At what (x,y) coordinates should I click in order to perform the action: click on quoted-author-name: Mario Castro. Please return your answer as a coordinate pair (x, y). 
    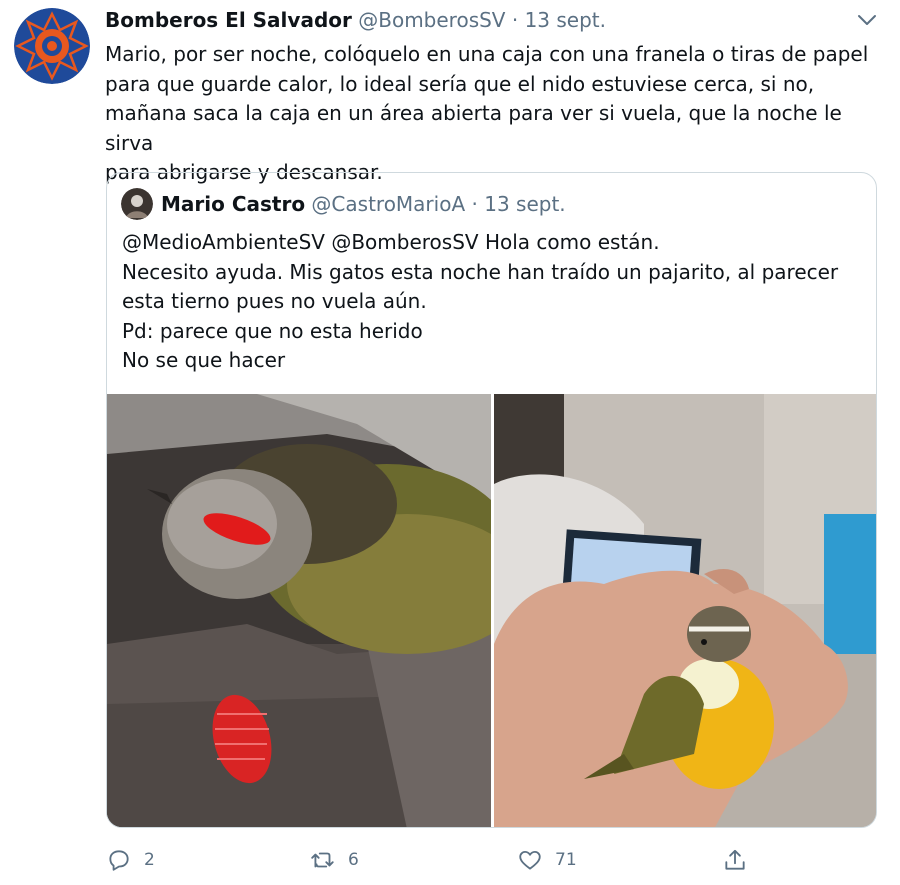
    Looking at the image, I should click on (233, 204).